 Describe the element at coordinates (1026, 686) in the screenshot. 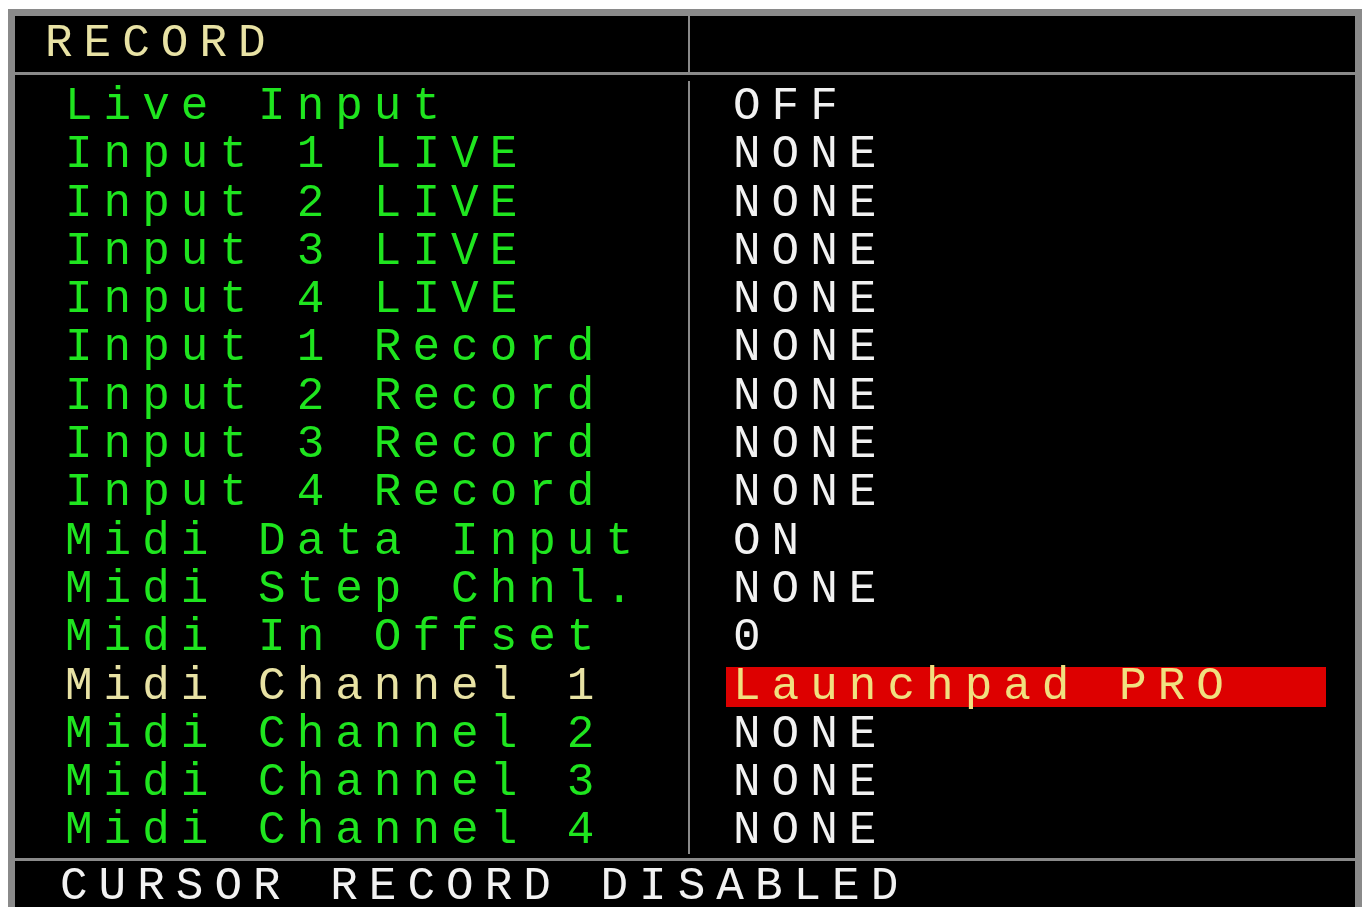

I see `setting-value: Launchpad PRO` at that location.